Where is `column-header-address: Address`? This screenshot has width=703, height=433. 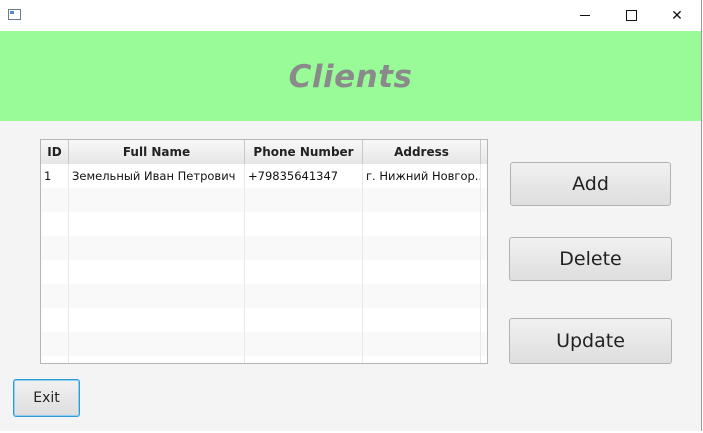 column-header-address: Address is located at coordinates (422, 152).